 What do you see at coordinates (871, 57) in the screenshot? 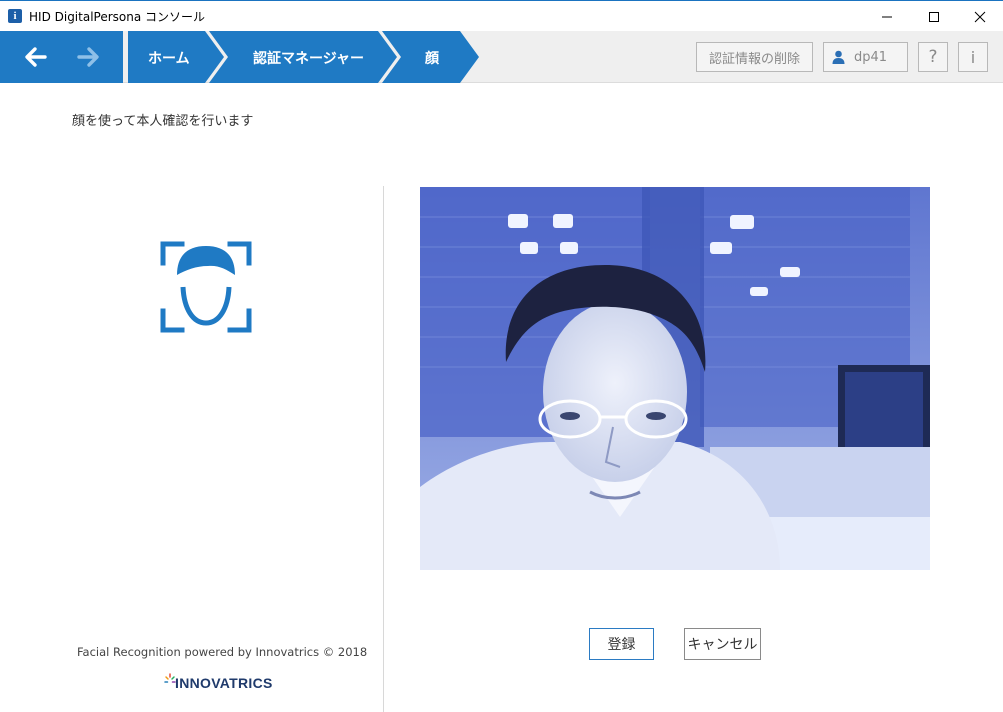
I see `user-name: dp41` at bounding box center [871, 57].